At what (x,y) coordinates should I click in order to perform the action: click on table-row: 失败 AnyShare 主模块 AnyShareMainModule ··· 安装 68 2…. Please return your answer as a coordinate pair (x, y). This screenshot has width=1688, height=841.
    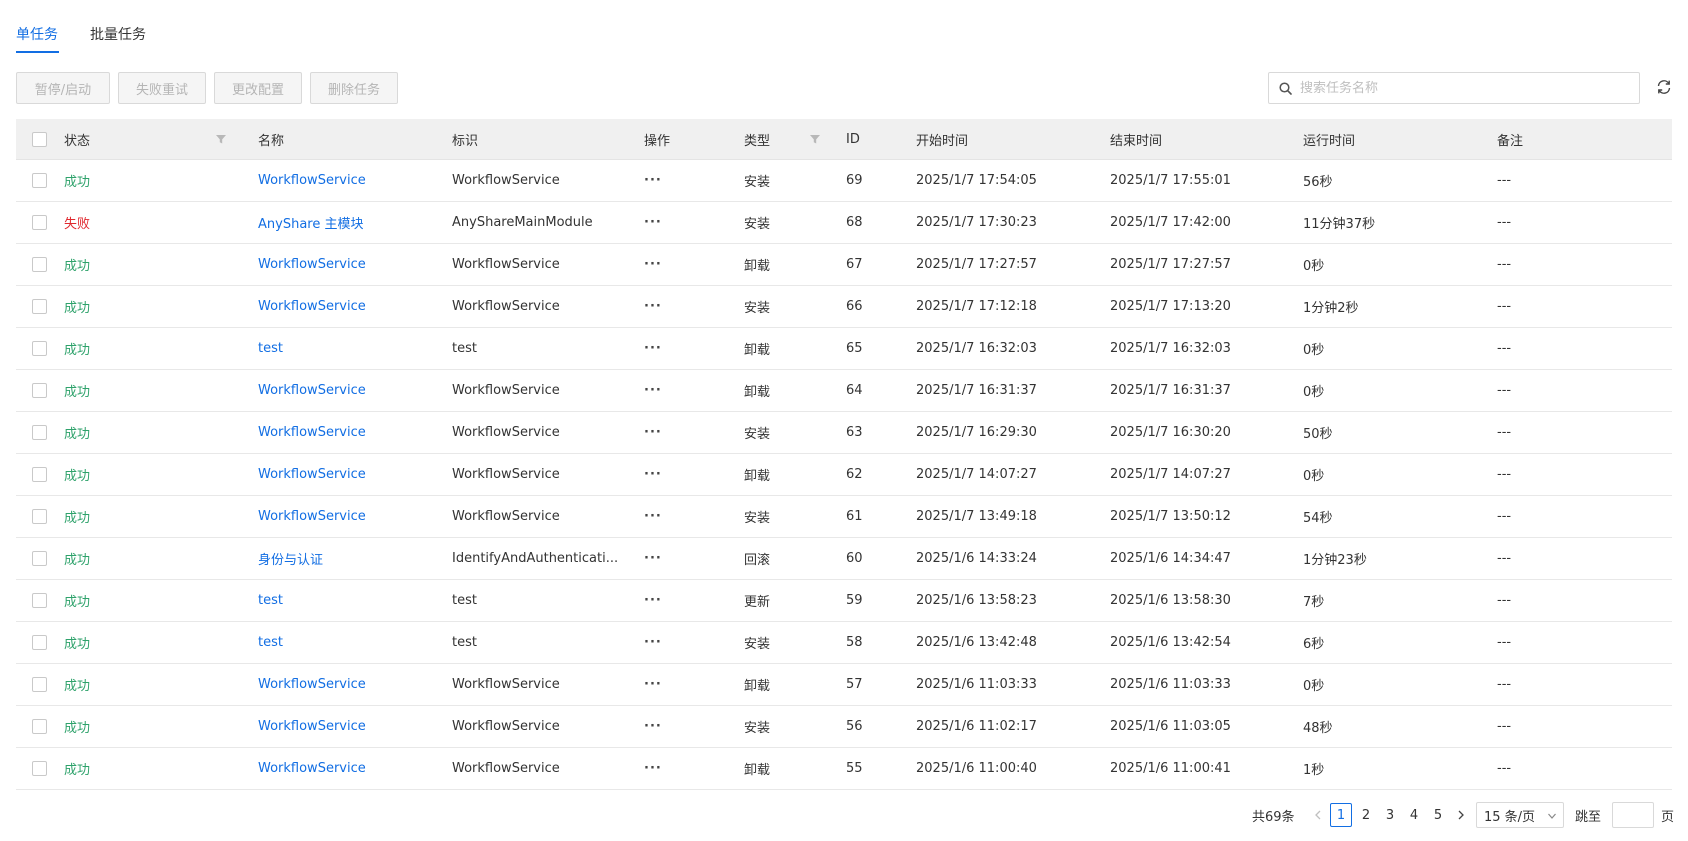
    Looking at the image, I should click on (844, 223).